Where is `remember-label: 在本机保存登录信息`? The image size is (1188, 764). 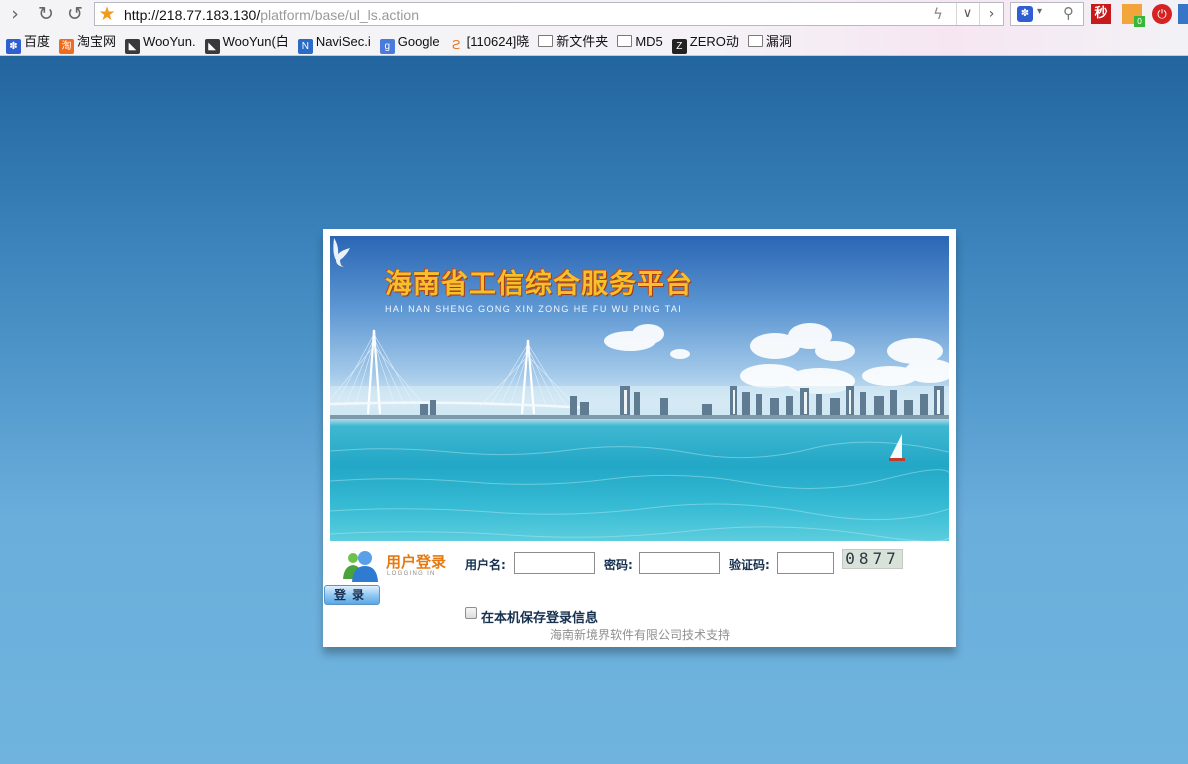 remember-label: 在本机保存登录信息 is located at coordinates (540, 618).